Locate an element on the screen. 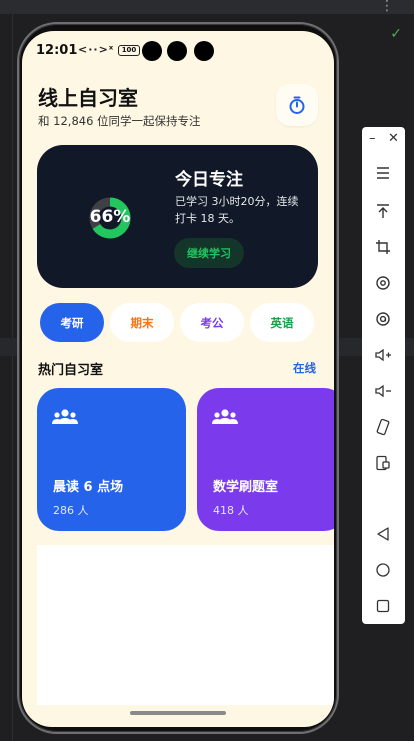  progress-label: 66% is located at coordinates (110, 217).